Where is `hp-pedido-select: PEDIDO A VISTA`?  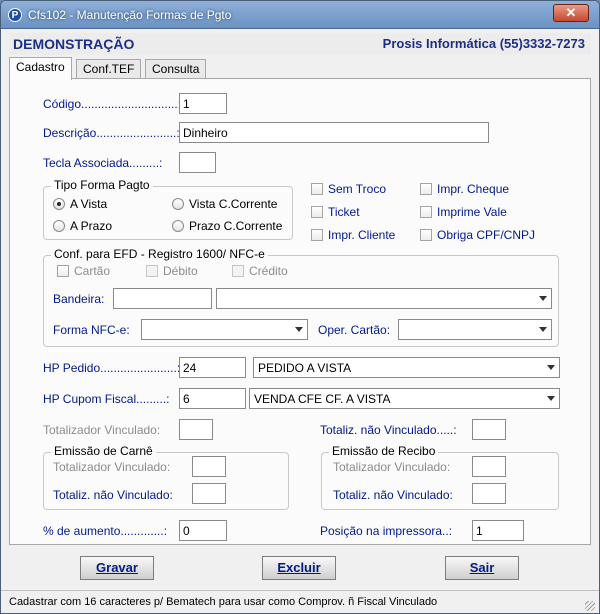 hp-pedido-select: PEDIDO A VISTA is located at coordinates (406, 367).